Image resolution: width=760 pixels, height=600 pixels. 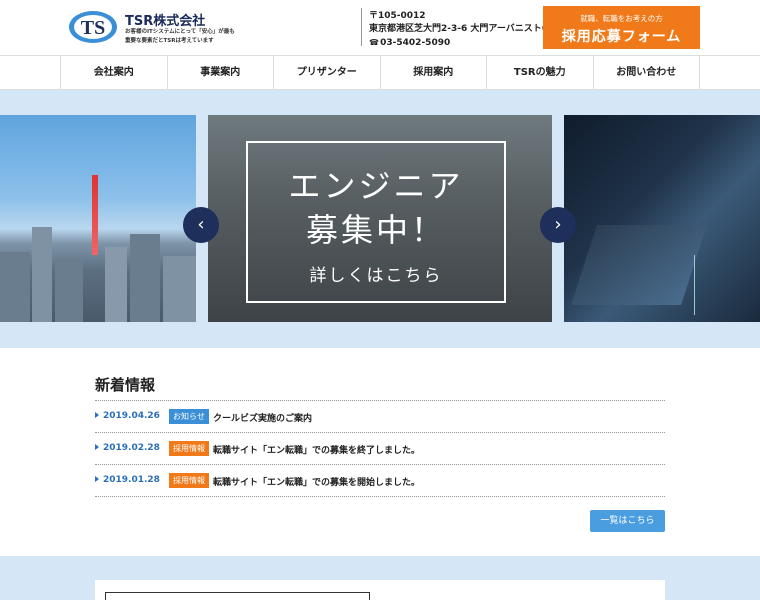 What do you see at coordinates (375, 230) in the screenshot?
I see `slide-heading-2: 募集中！` at bounding box center [375, 230].